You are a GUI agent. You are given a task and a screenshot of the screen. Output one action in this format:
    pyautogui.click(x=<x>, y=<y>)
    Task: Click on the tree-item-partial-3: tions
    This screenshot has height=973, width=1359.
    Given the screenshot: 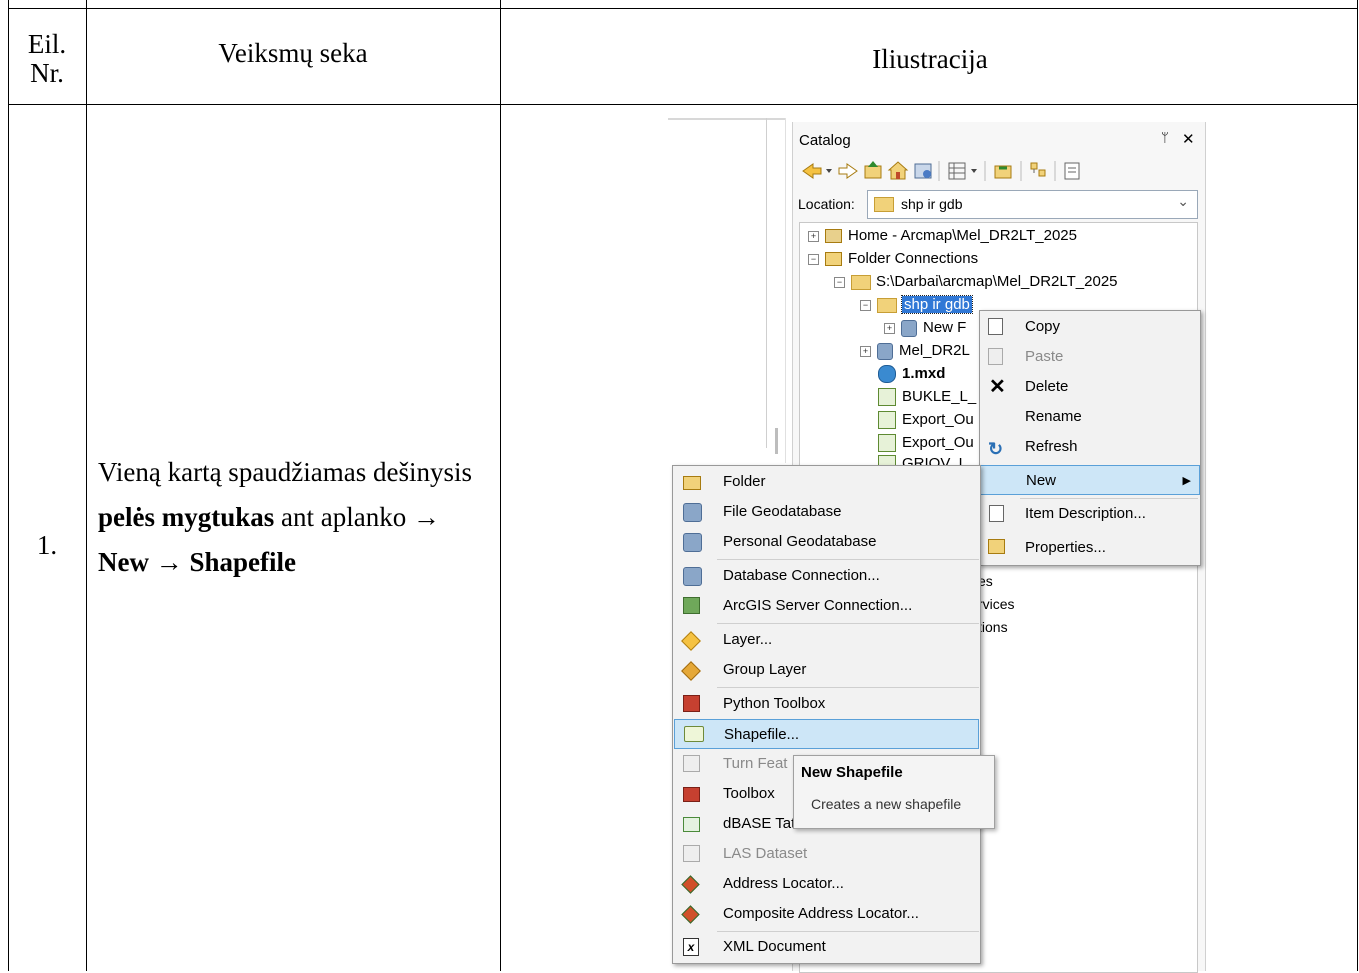 What is the action you would take?
    pyautogui.click(x=993, y=627)
    